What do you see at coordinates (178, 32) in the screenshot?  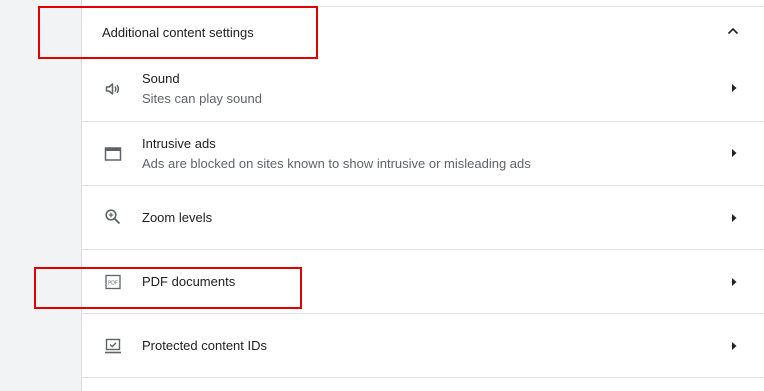 I see `section-title: Additional content settings` at bounding box center [178, 32].